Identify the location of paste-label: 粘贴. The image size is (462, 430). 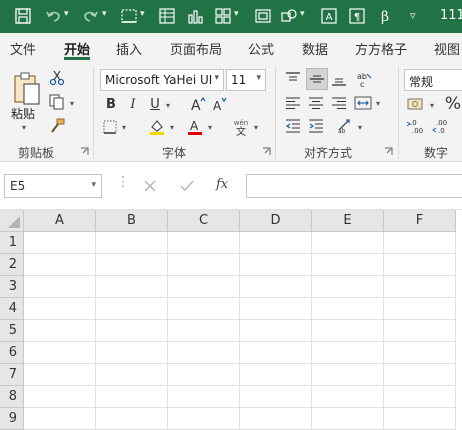
(23, 113).